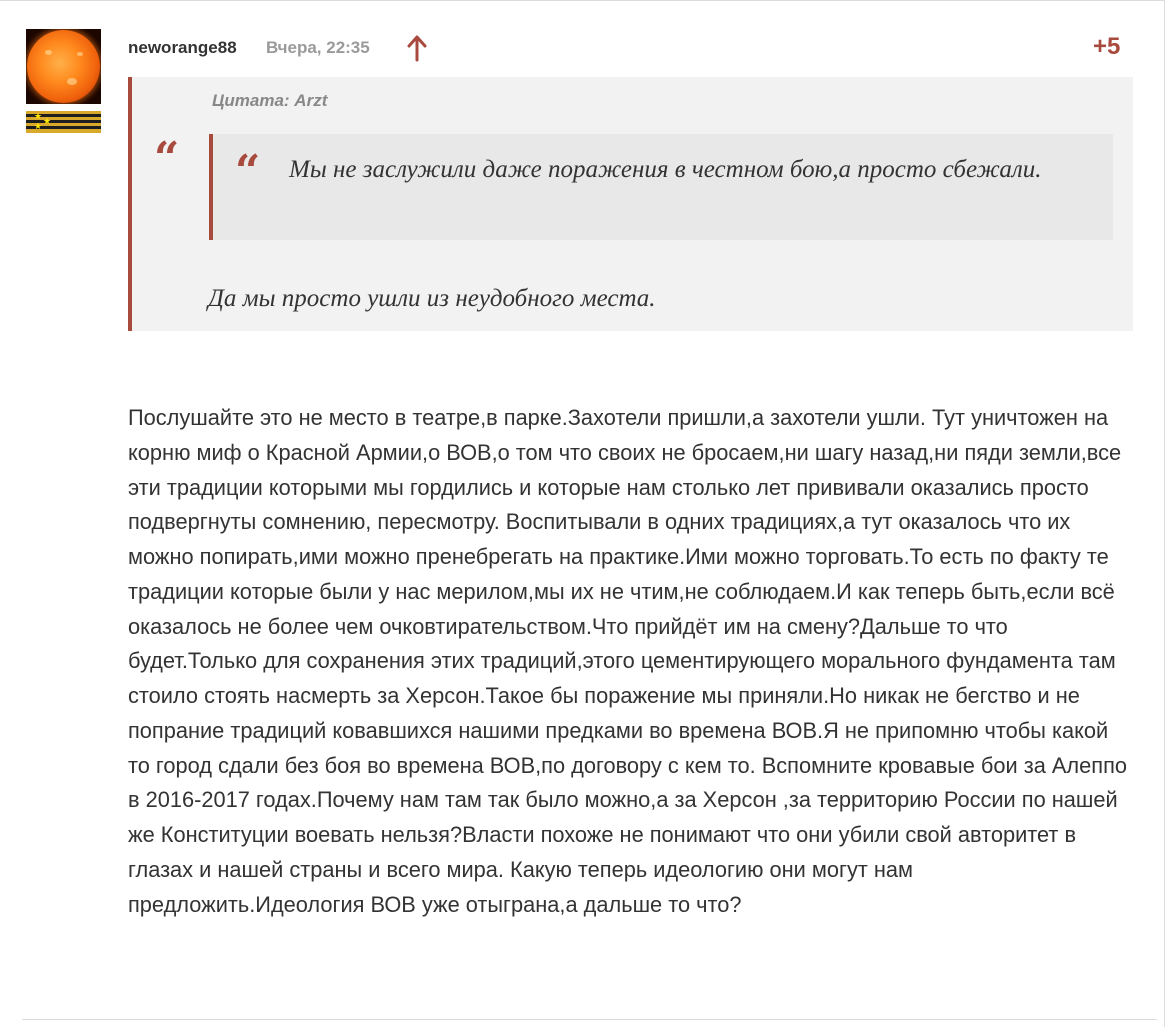  What do you see at coordinates (318, 48) in the screenshot?
I see `comment-timestamp: Вчера, 22:35` at bounding box center [318, 48].